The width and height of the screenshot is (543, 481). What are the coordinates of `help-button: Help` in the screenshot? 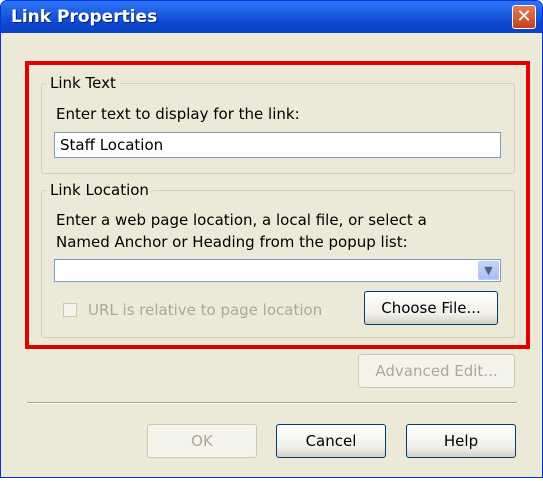 It's located at (461, 441).